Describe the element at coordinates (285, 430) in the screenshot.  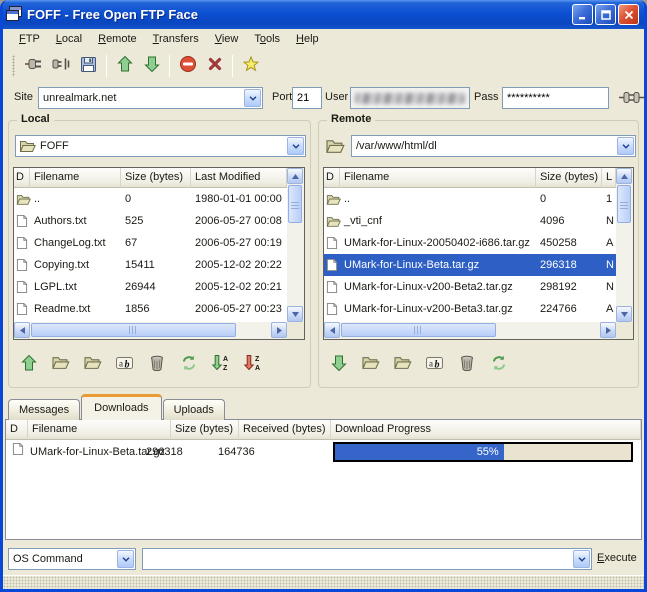
I see `column-header-received: Received (bytes)` at that location.